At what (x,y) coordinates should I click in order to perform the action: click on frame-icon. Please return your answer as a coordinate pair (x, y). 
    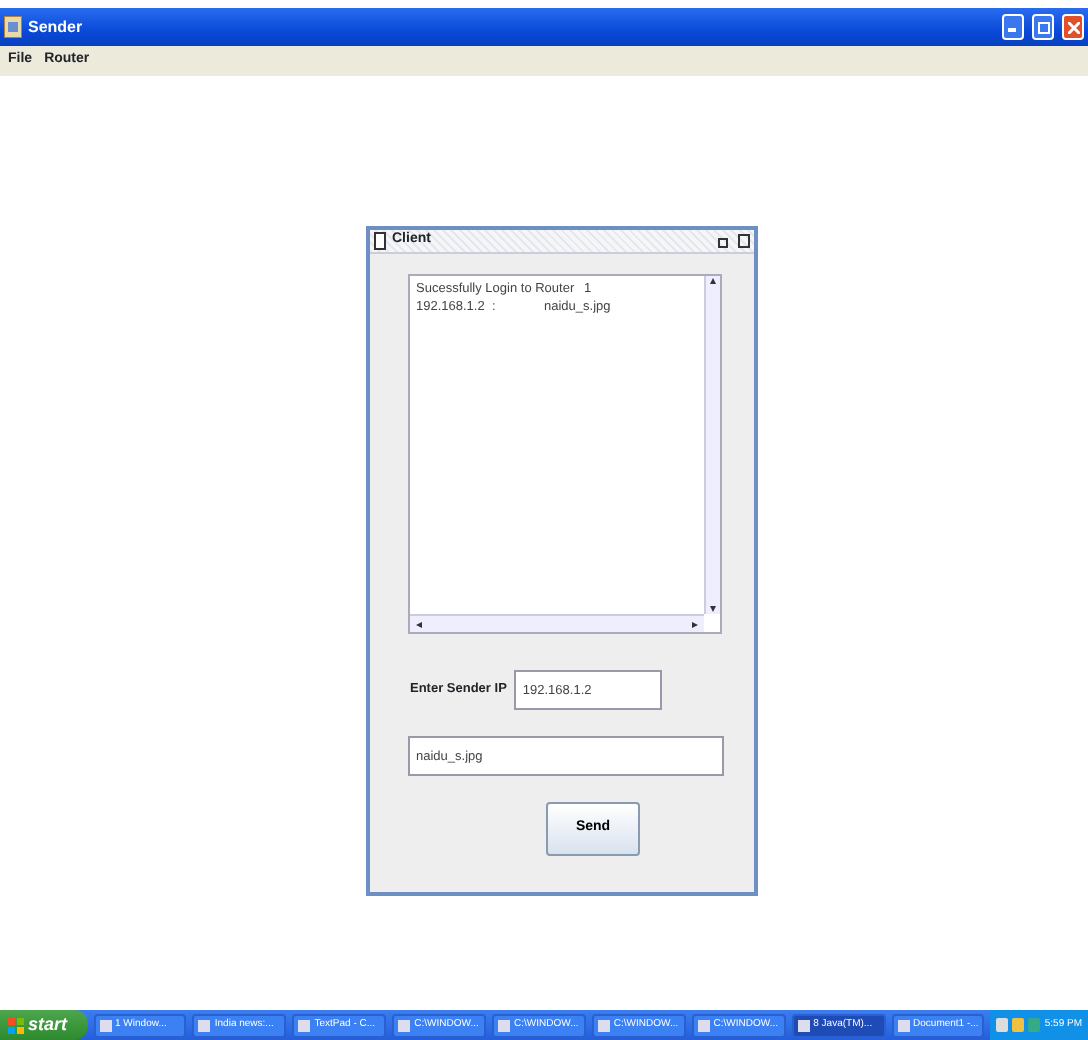
    Looking at the image, I should click on (380, 241).